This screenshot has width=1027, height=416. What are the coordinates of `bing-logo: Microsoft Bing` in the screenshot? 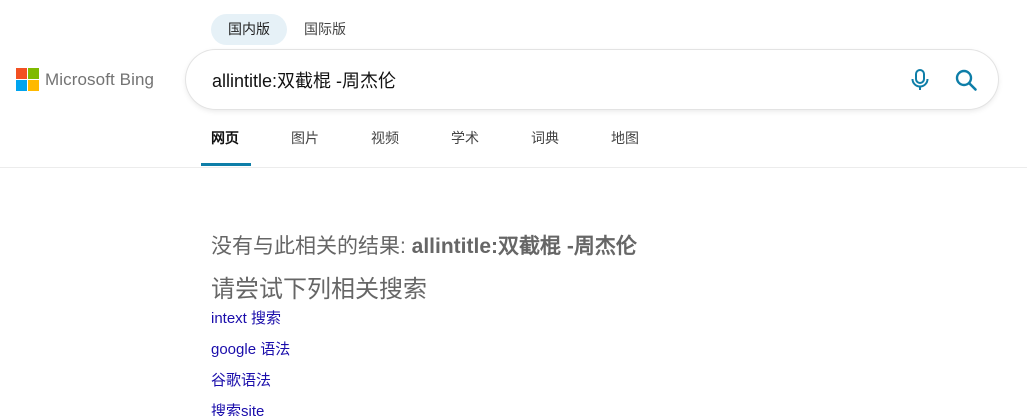 It's located at (85, 79).